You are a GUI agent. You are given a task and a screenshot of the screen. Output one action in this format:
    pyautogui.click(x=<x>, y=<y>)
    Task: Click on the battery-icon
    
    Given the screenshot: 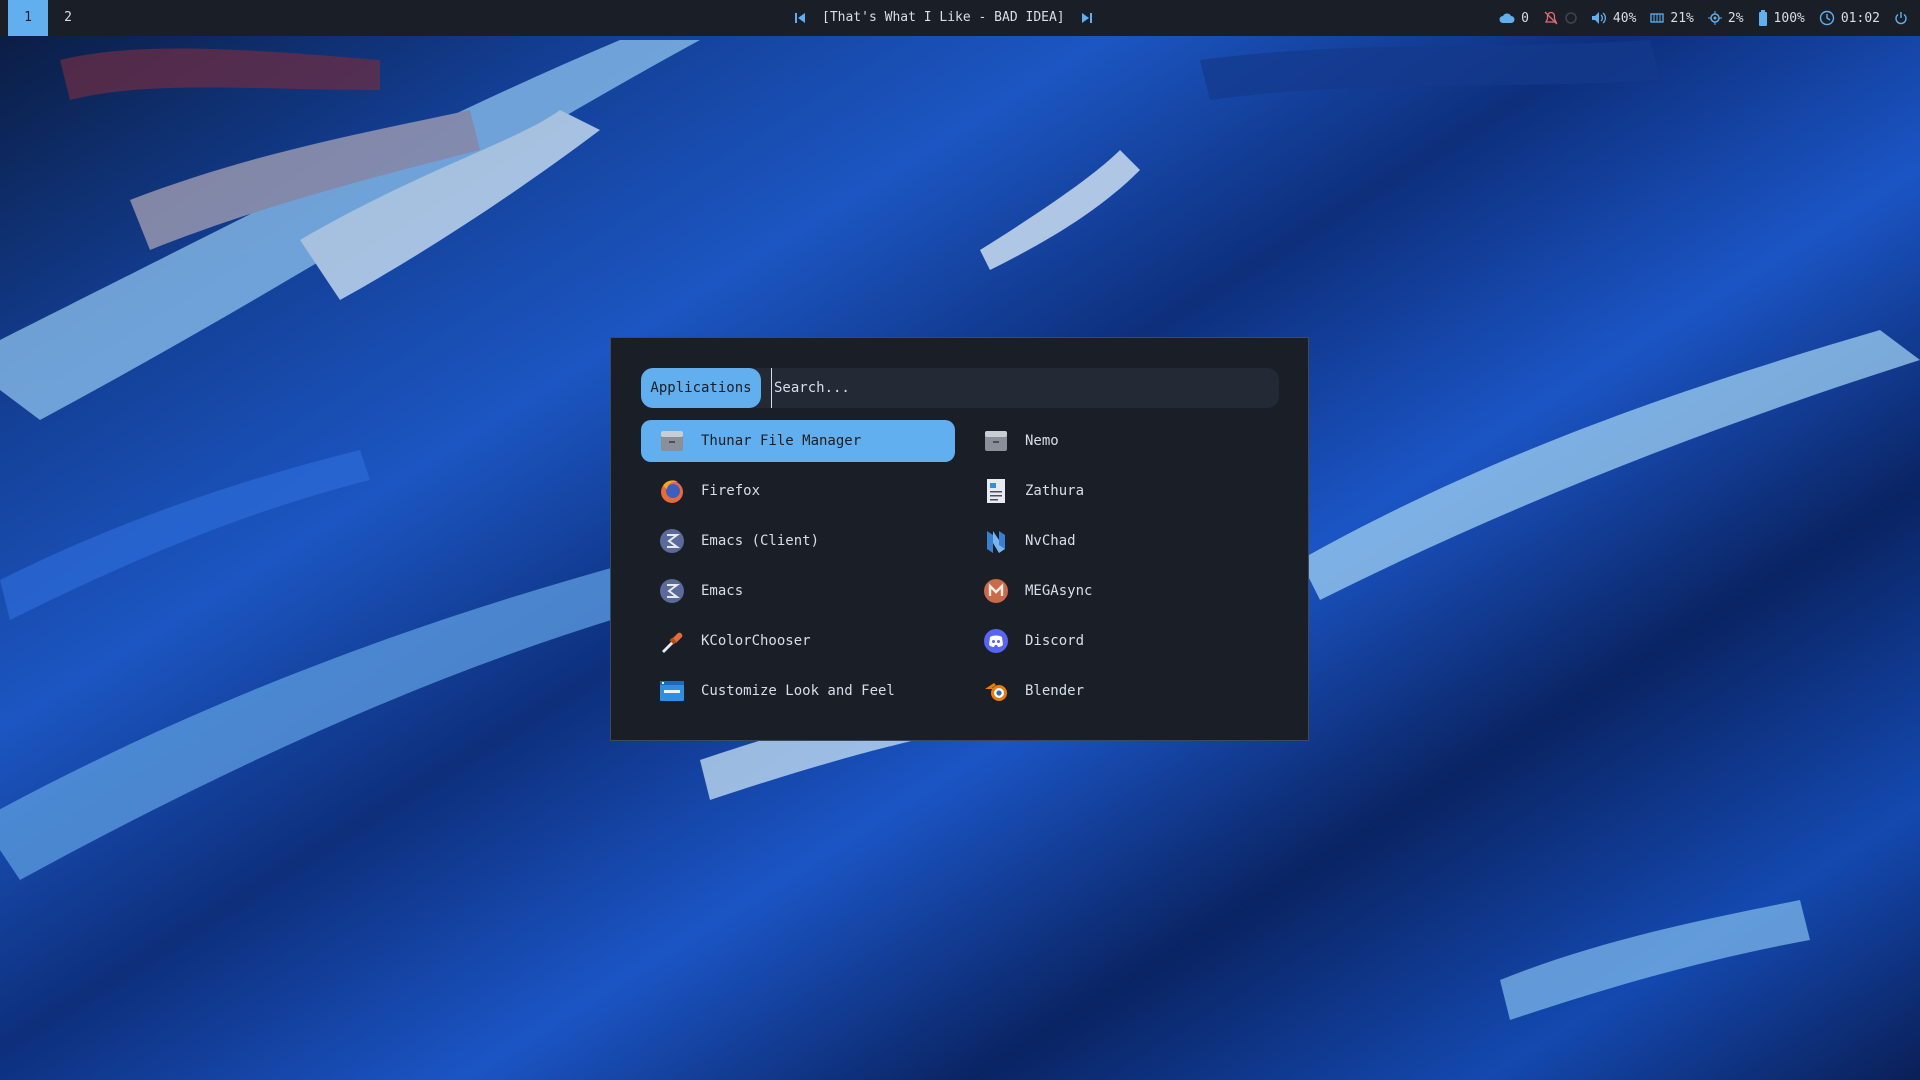 What is the action you would take?
    pyautogui.click(x=1763, y=18)
    